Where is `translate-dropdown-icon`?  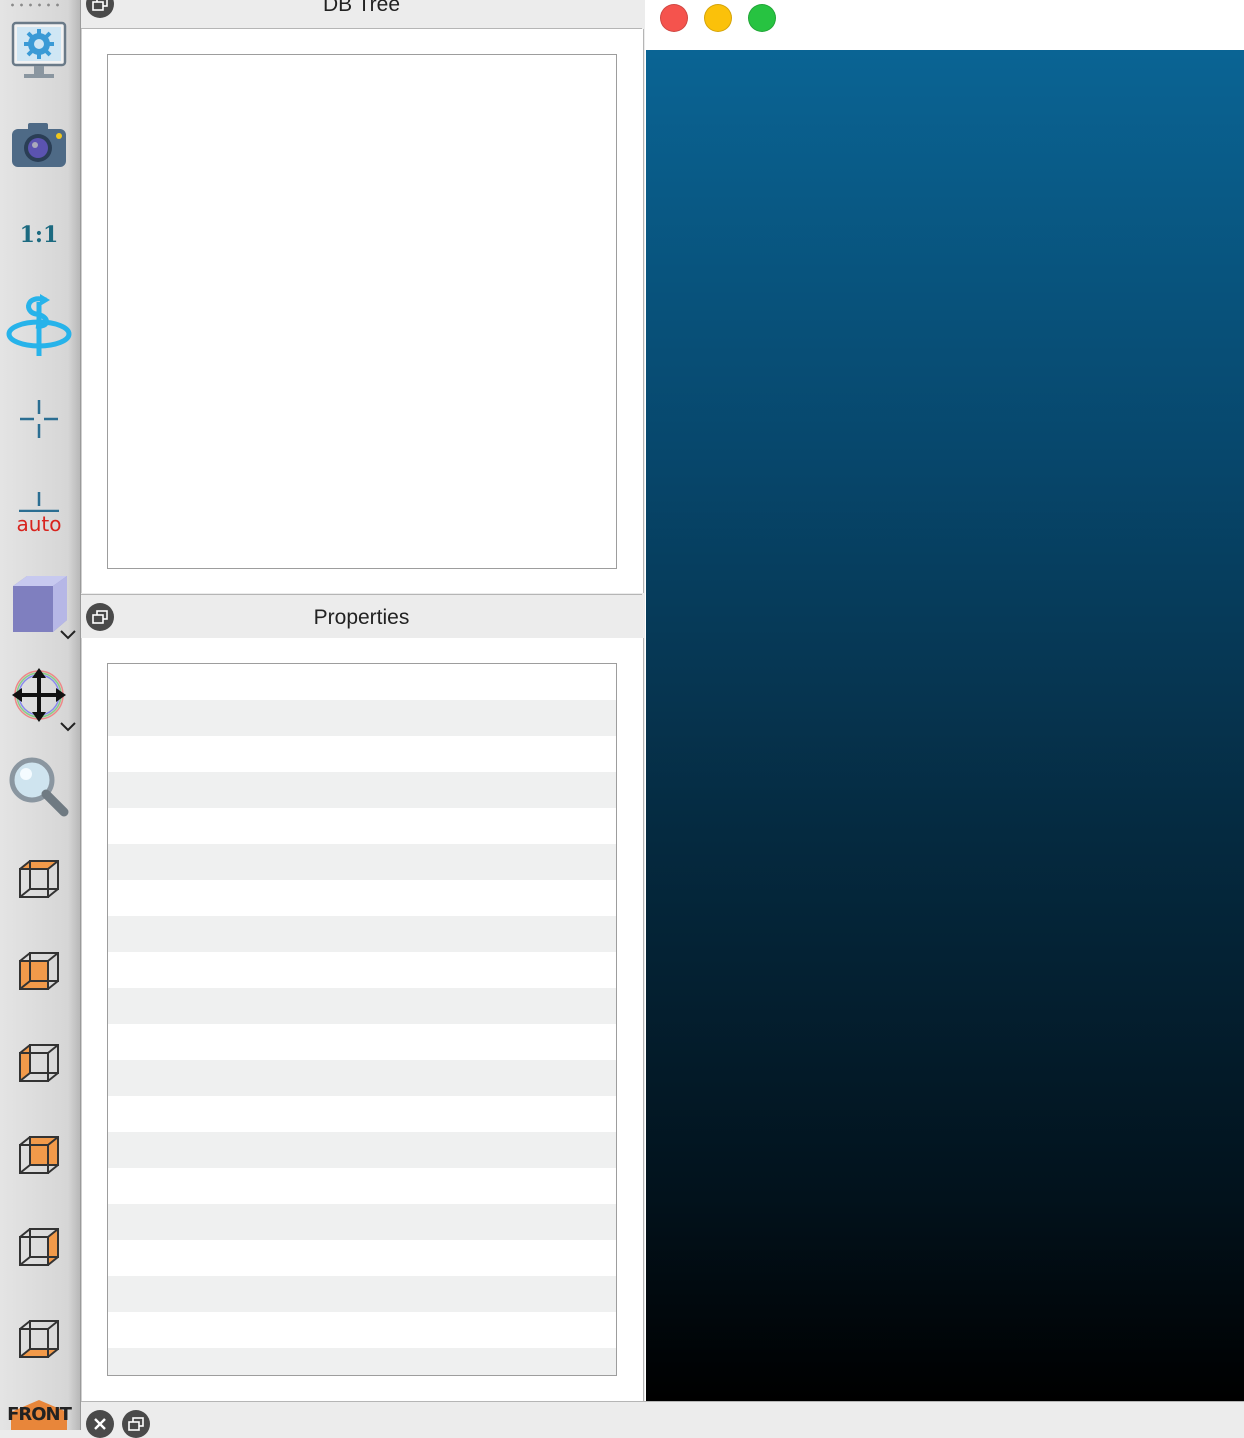
translate-dropdown-icon is located at coordinates (68, 726).